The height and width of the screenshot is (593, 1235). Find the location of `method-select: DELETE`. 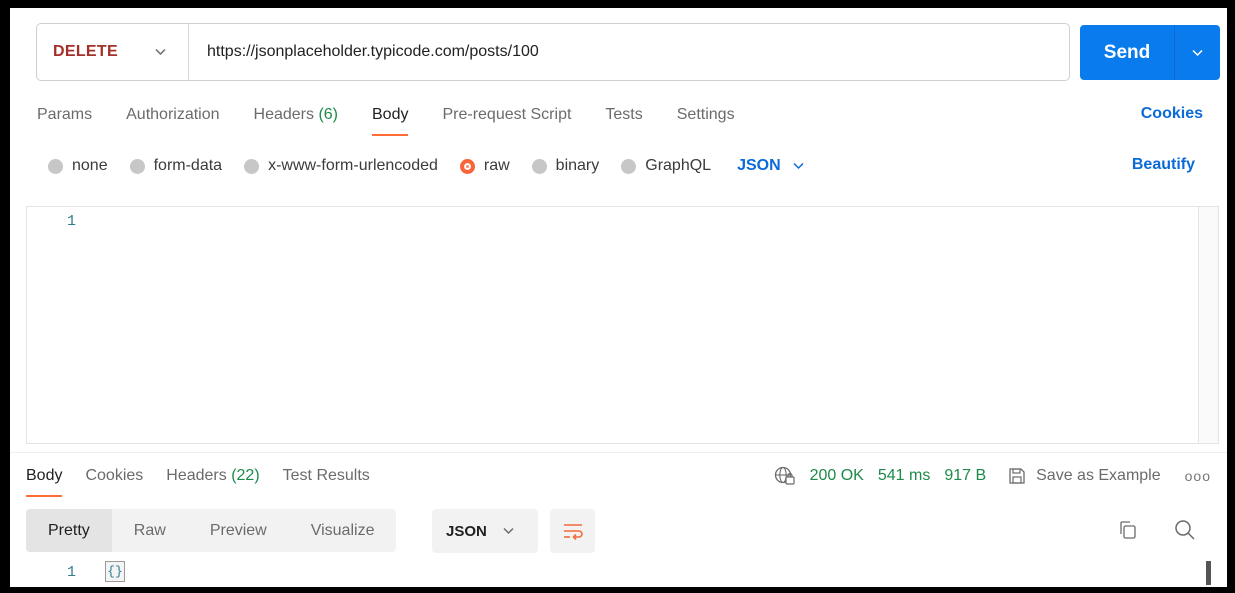

method-select: DELETE is located at coordinates (113, 52).